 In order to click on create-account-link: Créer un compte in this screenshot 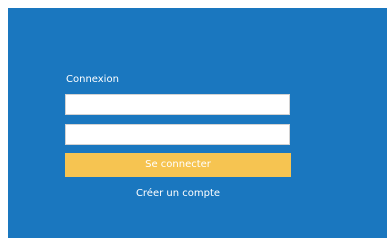, I will do `click(178, 194)`.